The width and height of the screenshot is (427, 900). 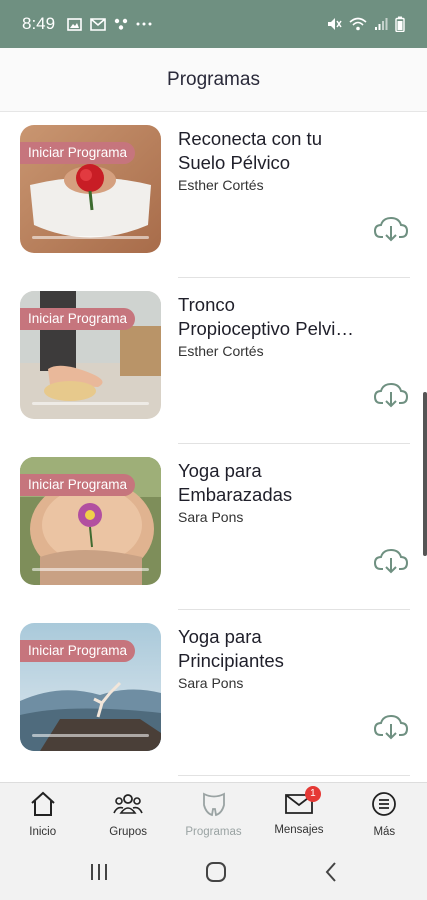 What do you see at coordinates (331, 874) in the screenshot?
I see `back-icon` at bounding box center [331, 874].